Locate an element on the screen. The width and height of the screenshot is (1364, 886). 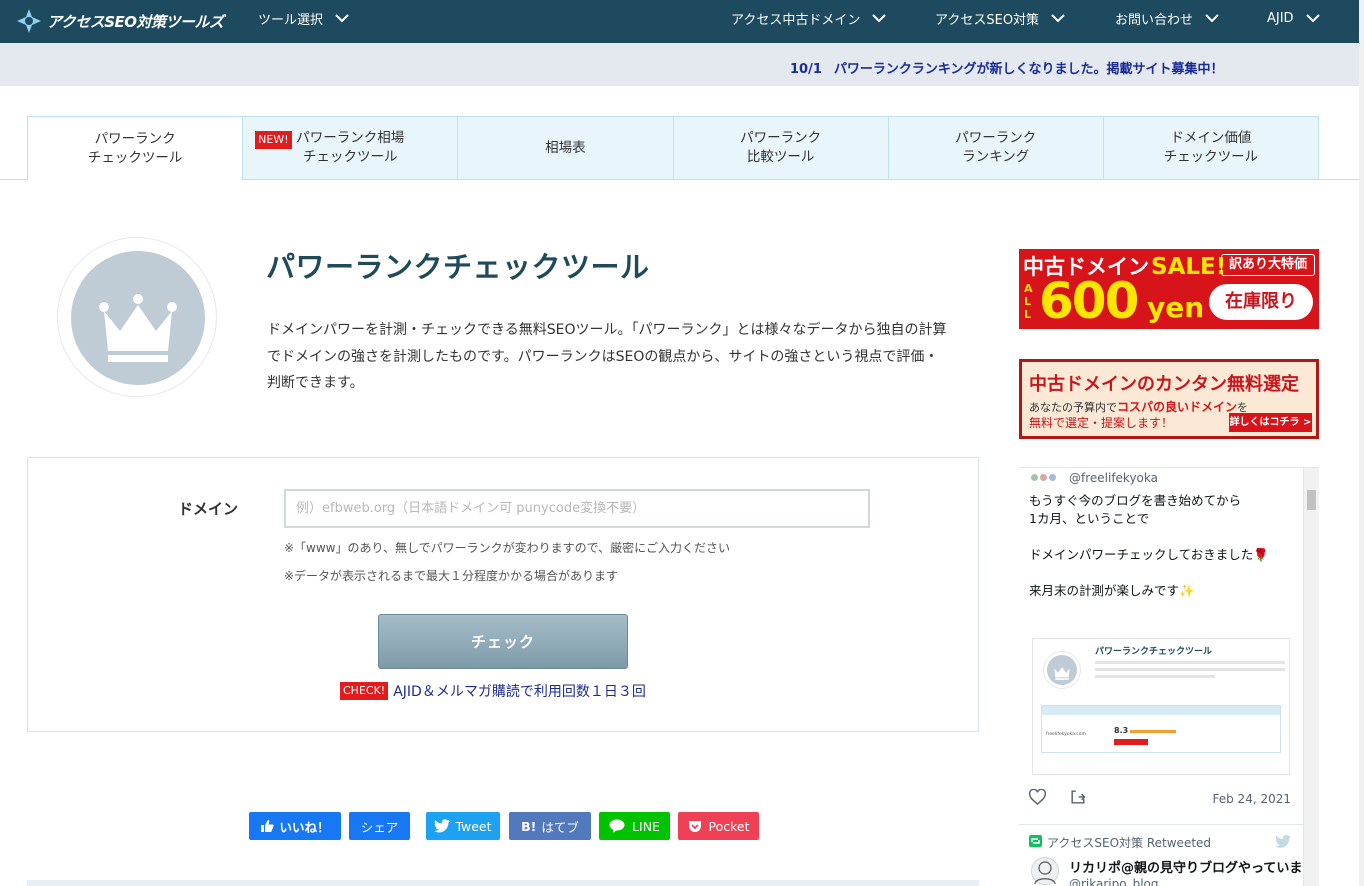
retweet-icon is located at coordinates (1035, 841).